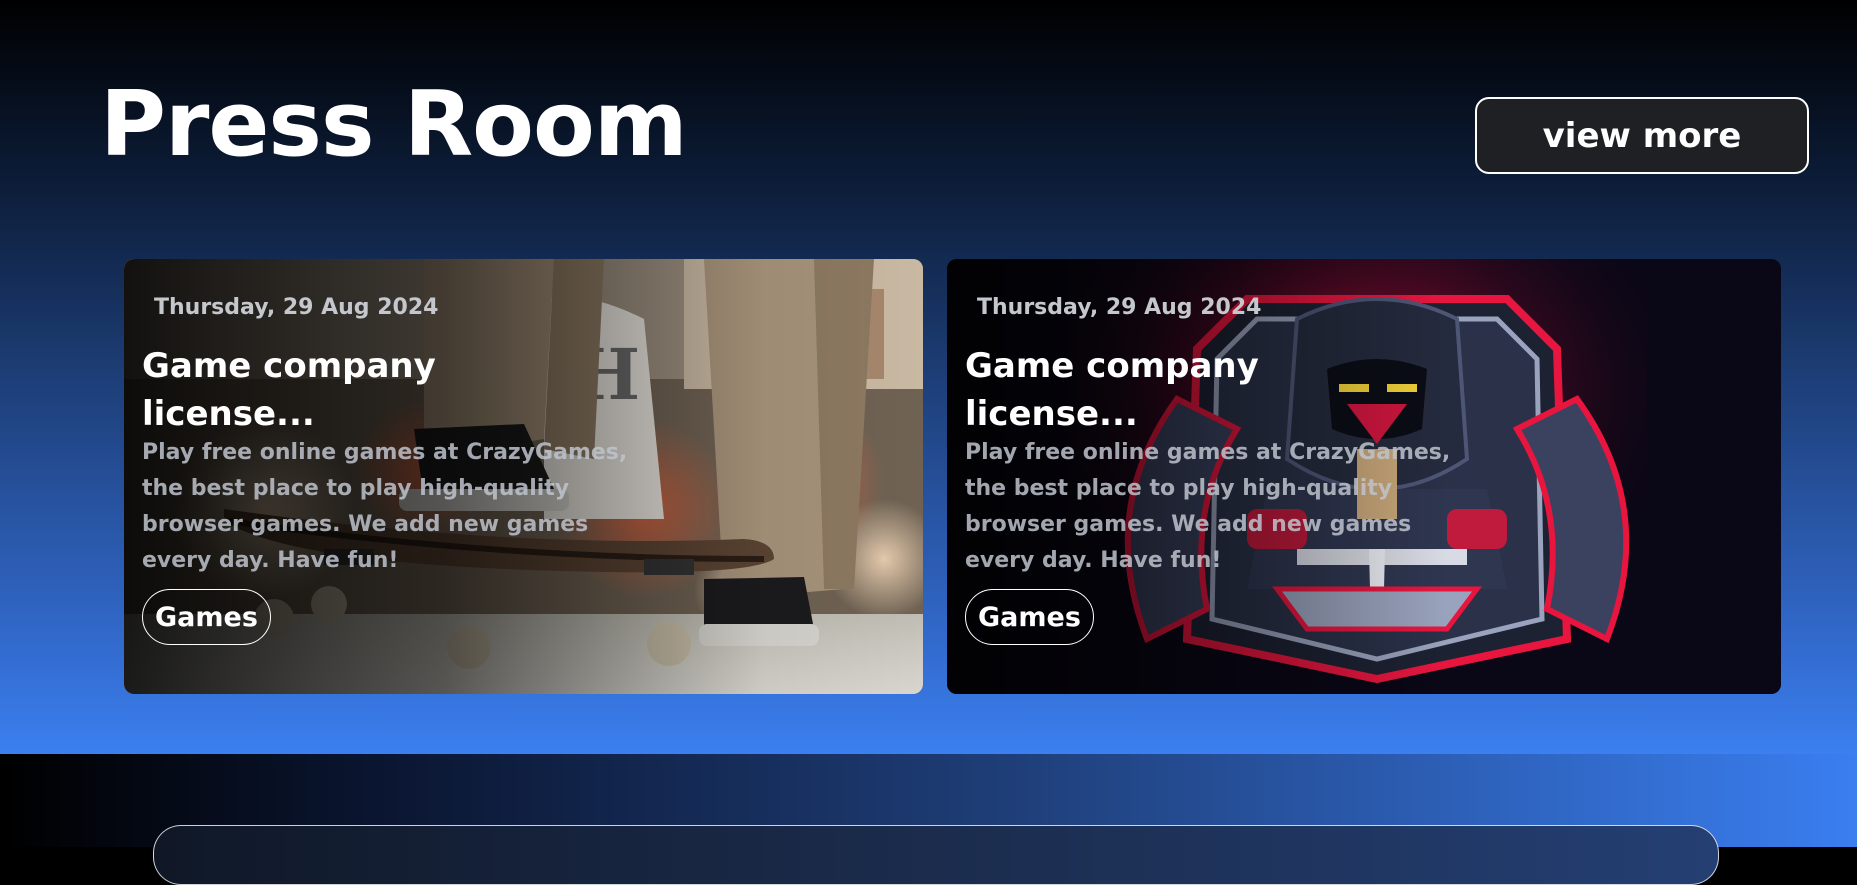 The image size is (1857, 885). What do you see at coordinates (1642, 135) in the screenshot?
I see `view-more-button: view more` at bounding box center [1642, 135].